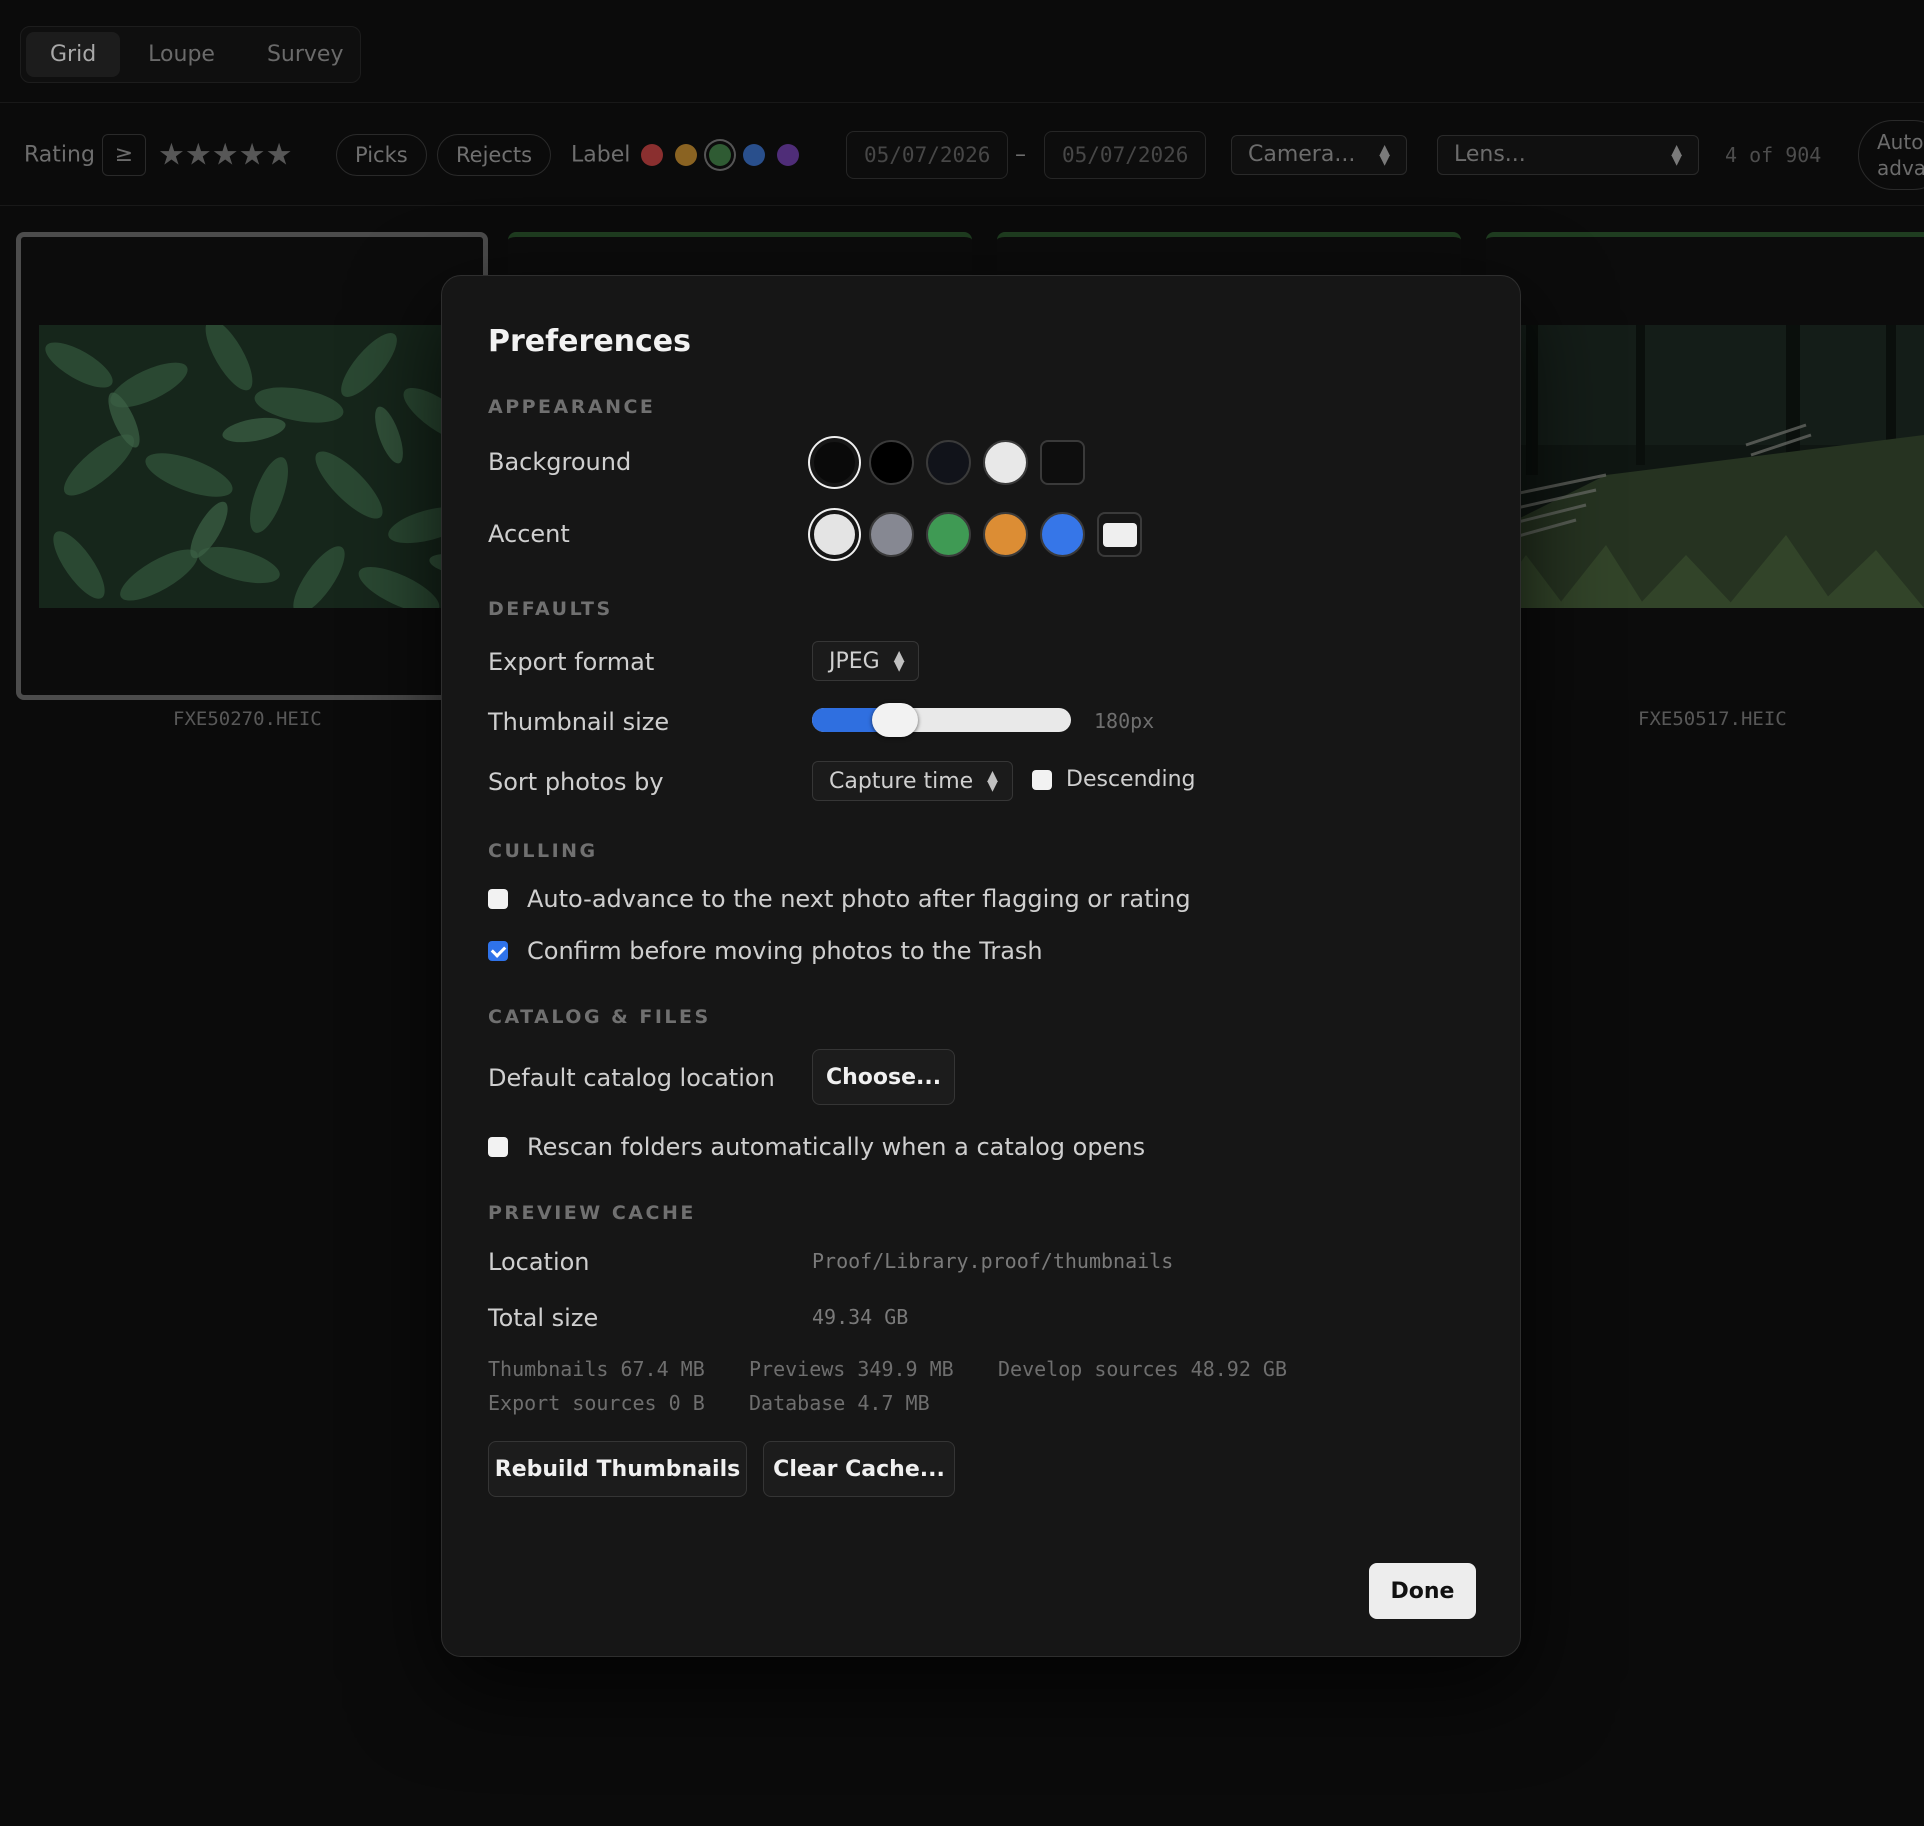 The image size is (1924, 1826). I want to click on cache-stat-develop-sources: Develop sources 48.92 GB, so click(1142, 1369).